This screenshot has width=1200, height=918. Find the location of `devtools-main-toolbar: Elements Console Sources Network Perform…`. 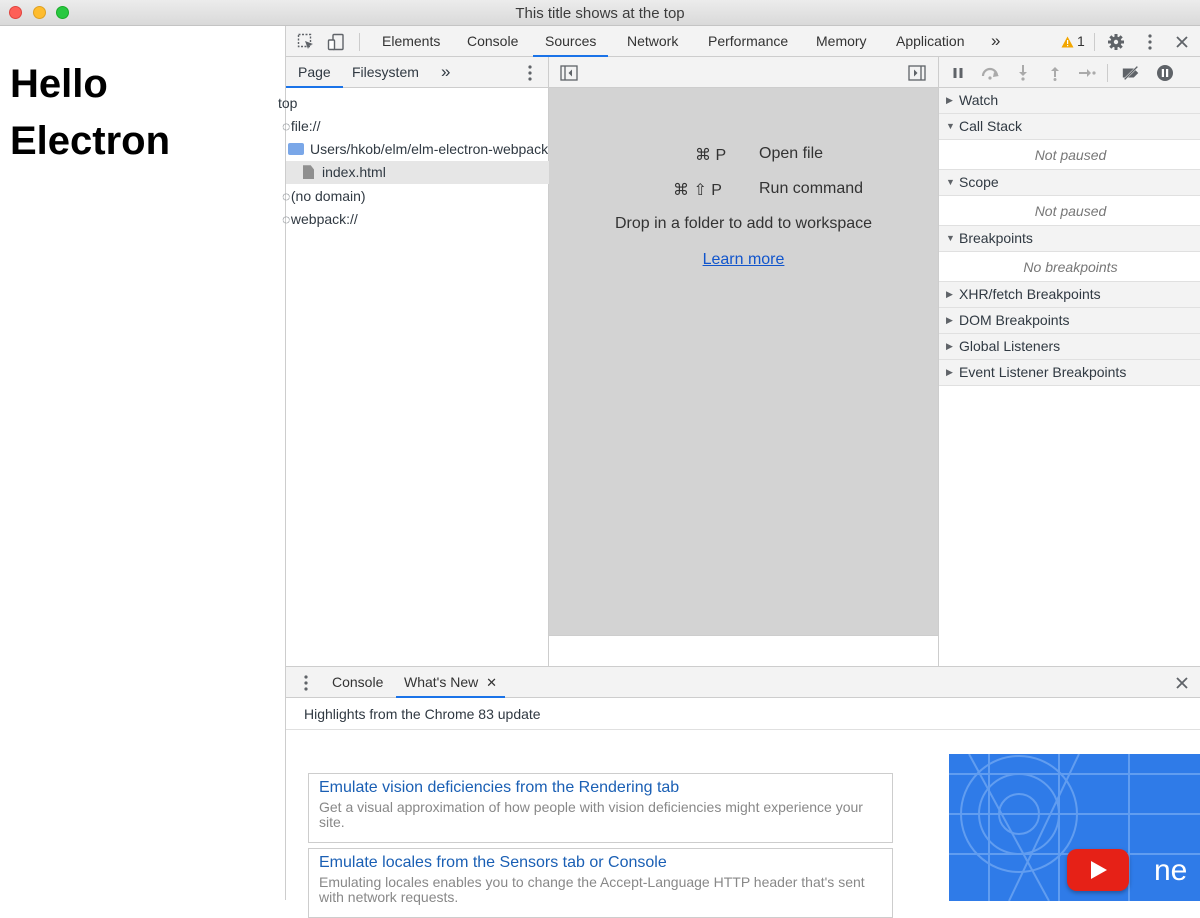

devtools-main-toolbar: Elements Console Sources Network Perform… is located at coordinates (743, 41).